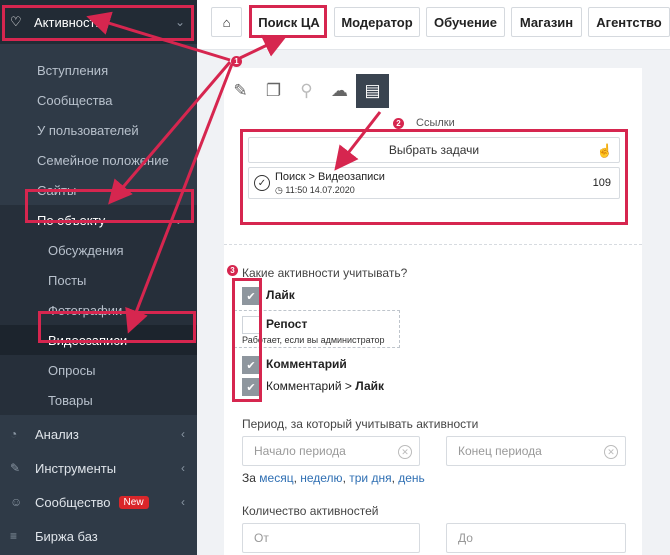 The image size is (670, 555). What do you see at coordinates (433, 244) in the screenshot?
I see `divider` at bounding box center [433, 244].